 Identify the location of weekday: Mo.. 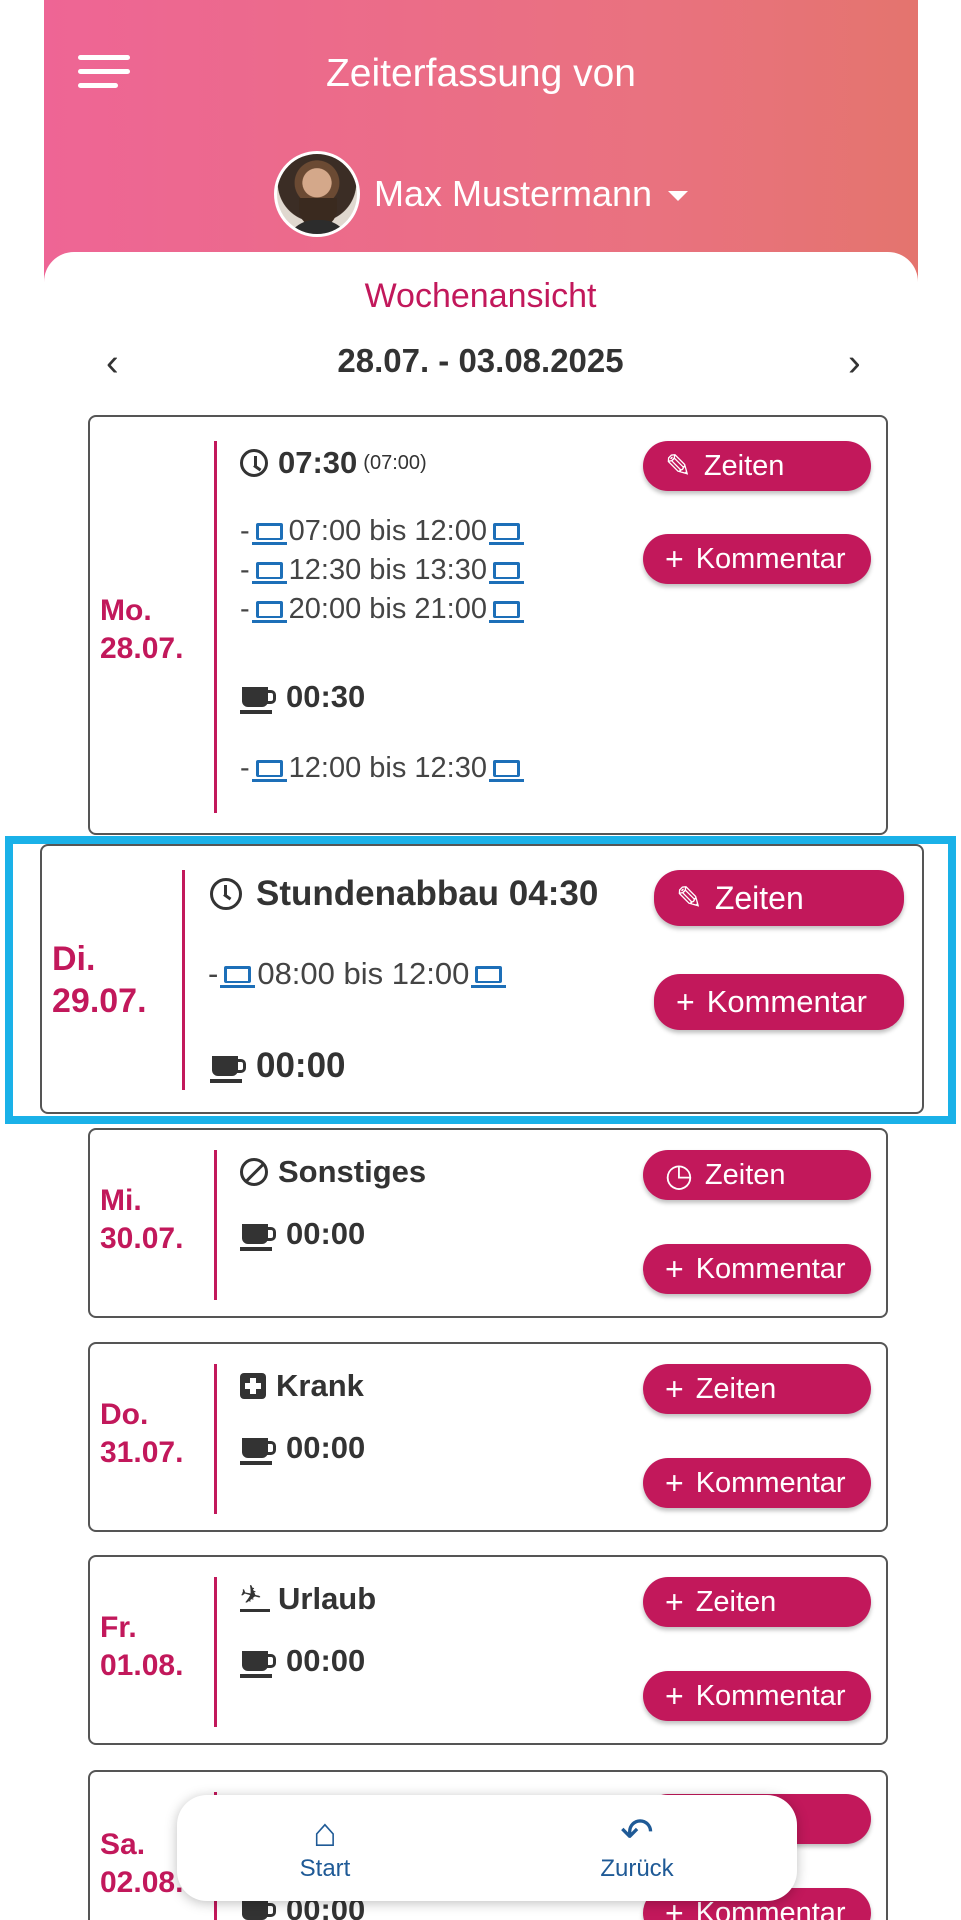
(126, 610).